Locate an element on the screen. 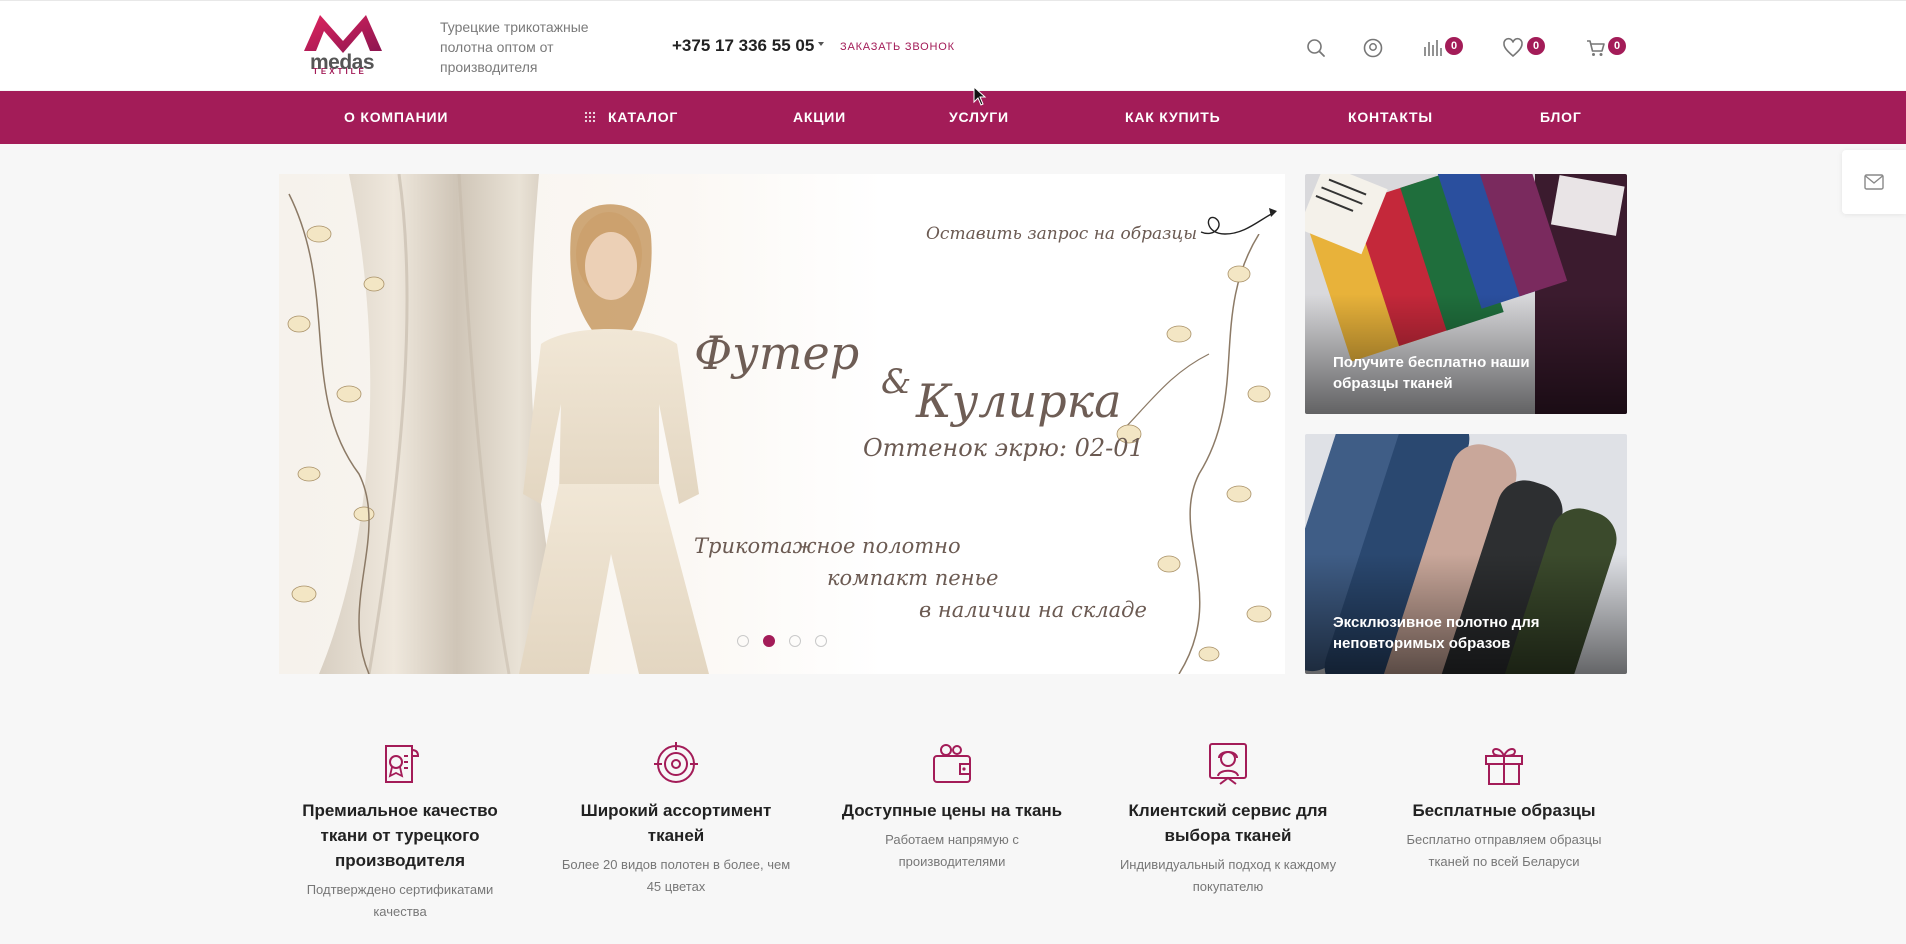  promo-card-samples-text: Получите бесплатно наши образцы тканей is located at coordinates (1431, 373).